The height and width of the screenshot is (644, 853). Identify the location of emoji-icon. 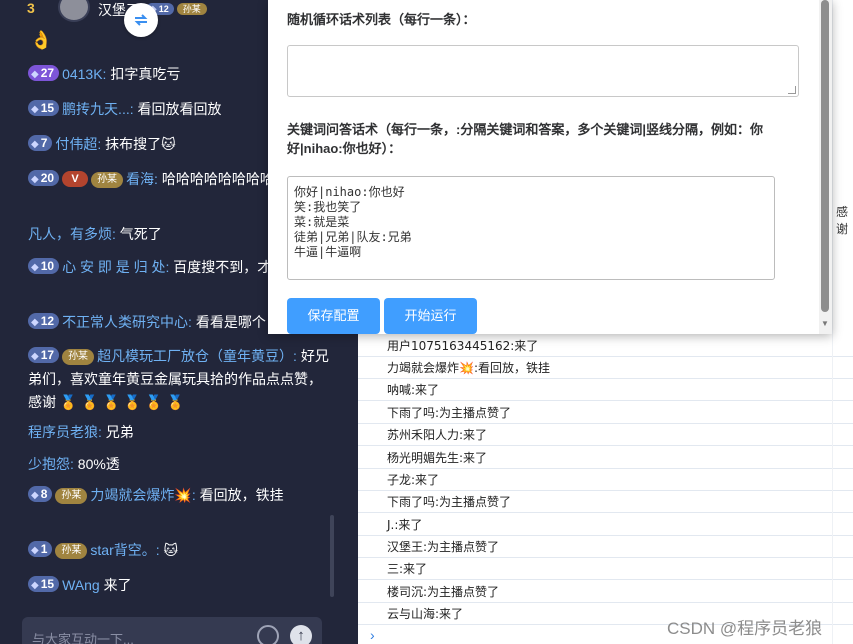
(268, 634).